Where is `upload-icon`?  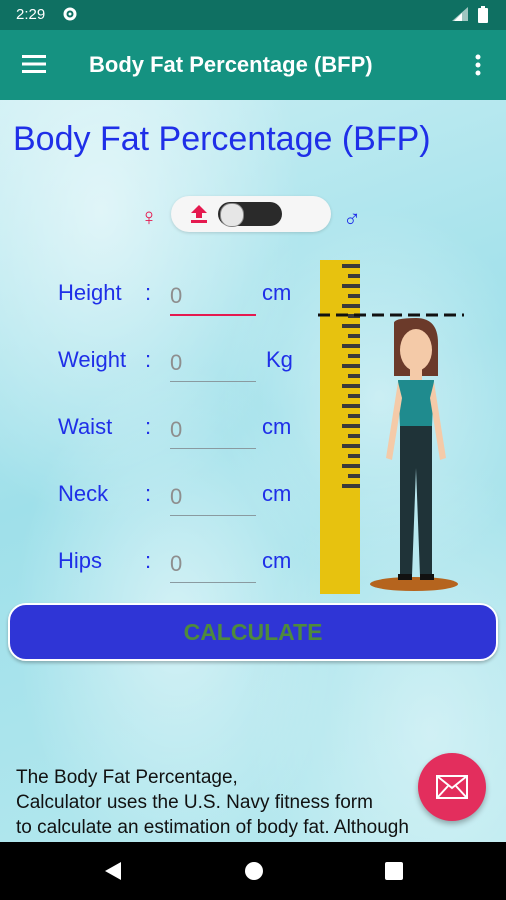
upload-icon is located at coordinates (199, 216).